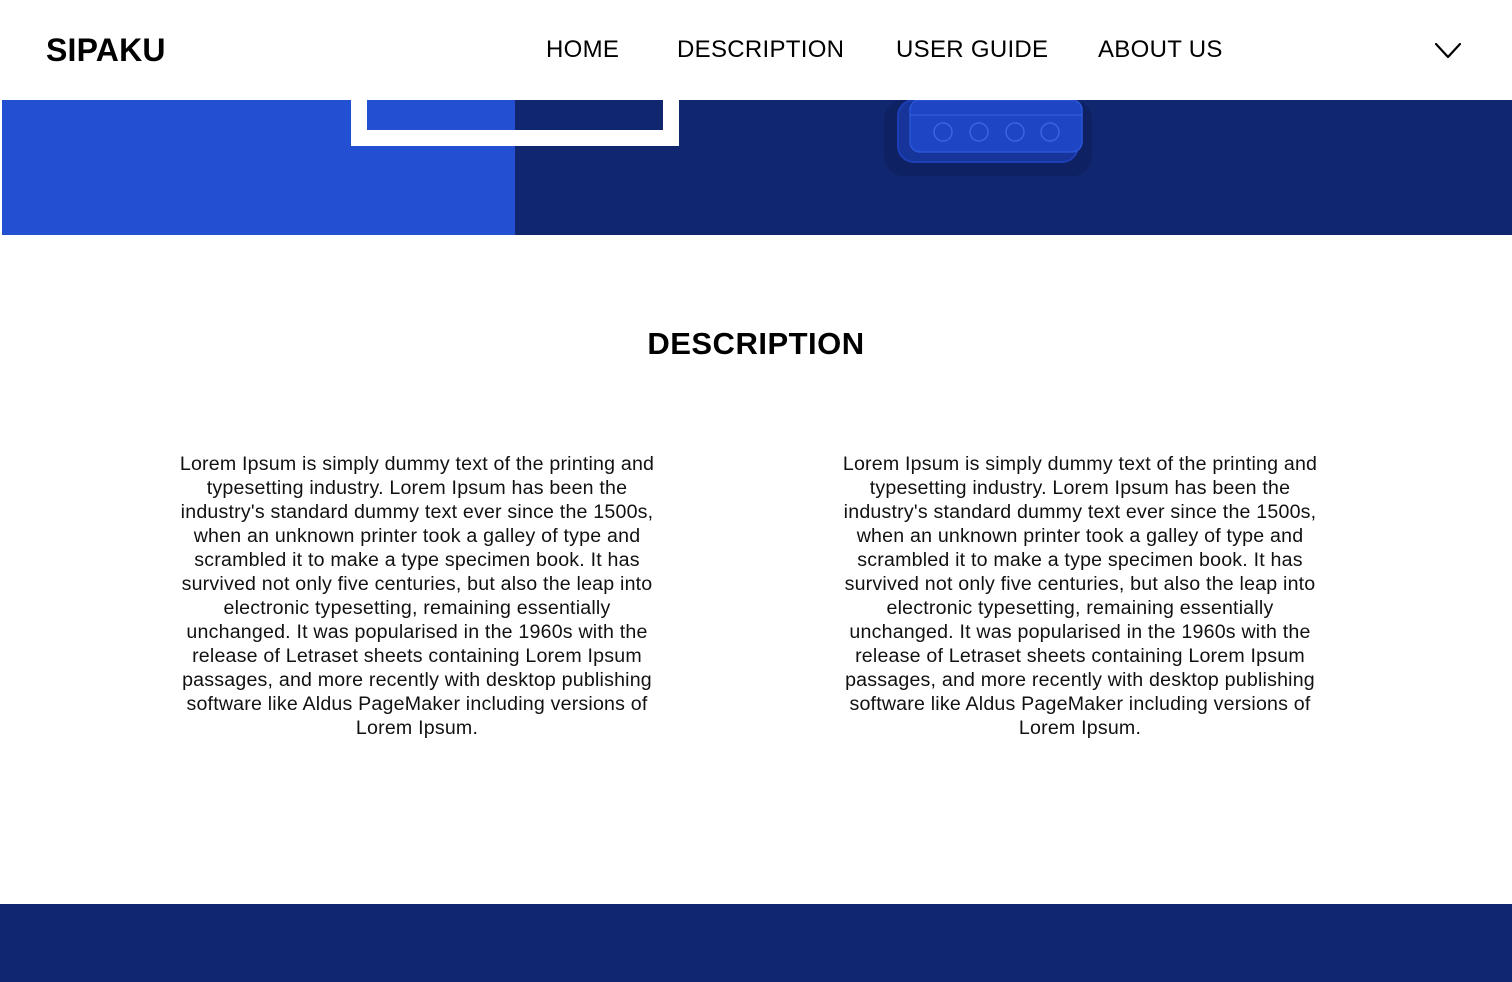 This screenshot has height=982, width=1512. What do you see at coordinates (757, 167) in the screenshot?
I see `hero-banner` at bounding box center [757, 167].